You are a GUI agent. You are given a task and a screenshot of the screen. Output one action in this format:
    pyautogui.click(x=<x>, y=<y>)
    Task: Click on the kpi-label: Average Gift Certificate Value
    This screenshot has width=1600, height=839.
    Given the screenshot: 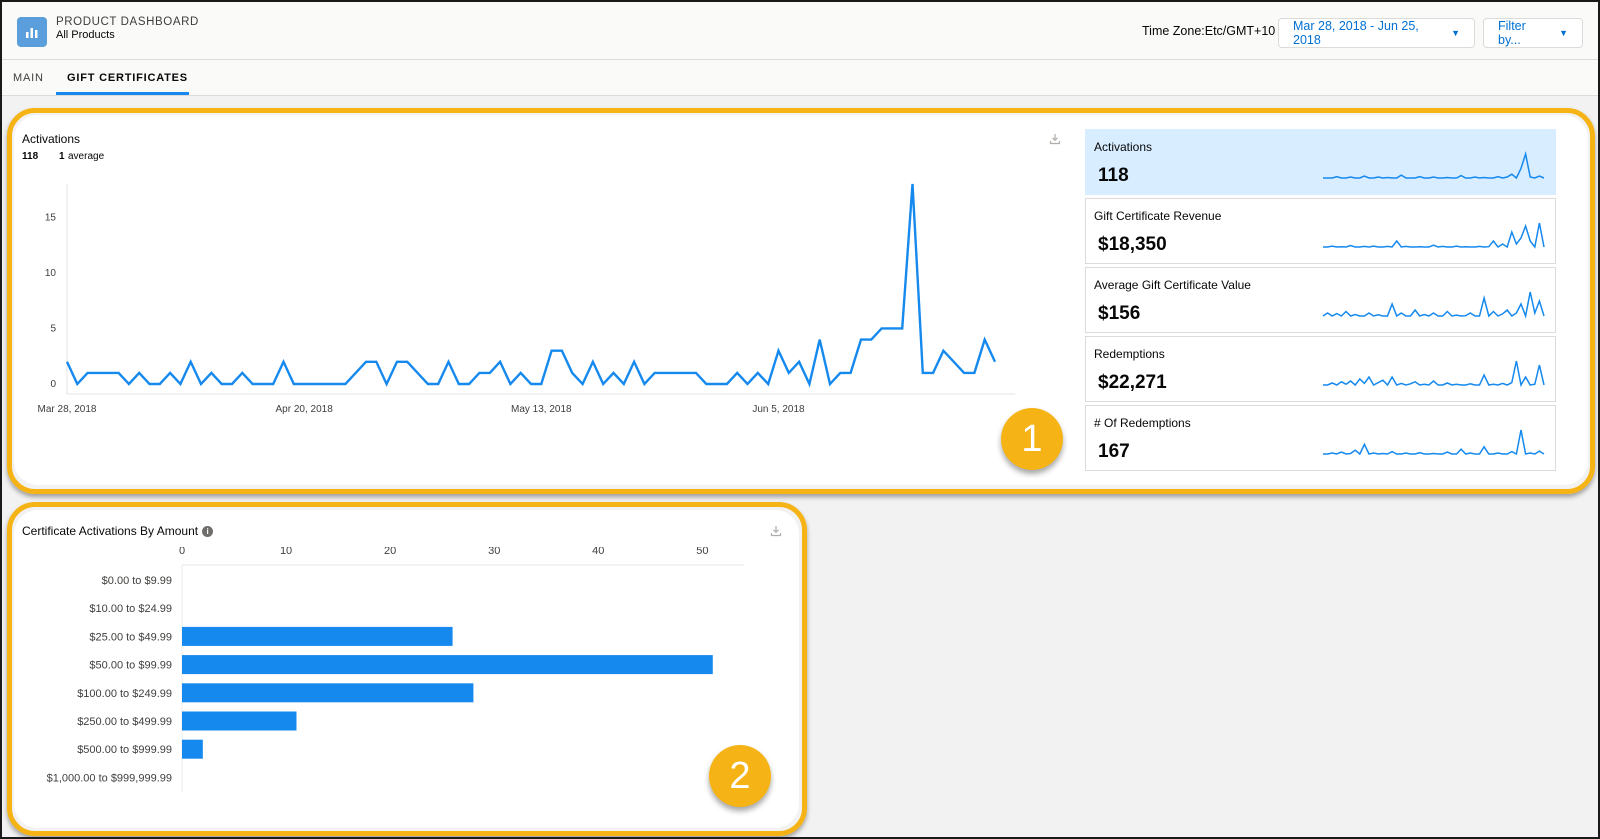 What is the action you would take?
    pyautogui.click(x=1172, y=285)
    